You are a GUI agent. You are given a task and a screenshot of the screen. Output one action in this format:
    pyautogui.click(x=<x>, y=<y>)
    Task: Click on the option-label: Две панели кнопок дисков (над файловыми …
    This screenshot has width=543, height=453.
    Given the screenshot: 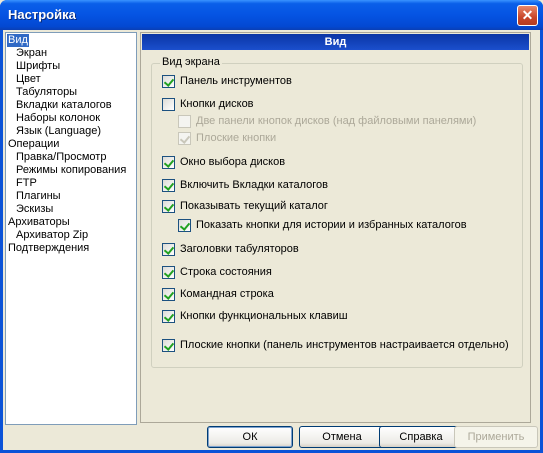 What is the action you would take?
    pyautogui.click(x=336, y=121)
    